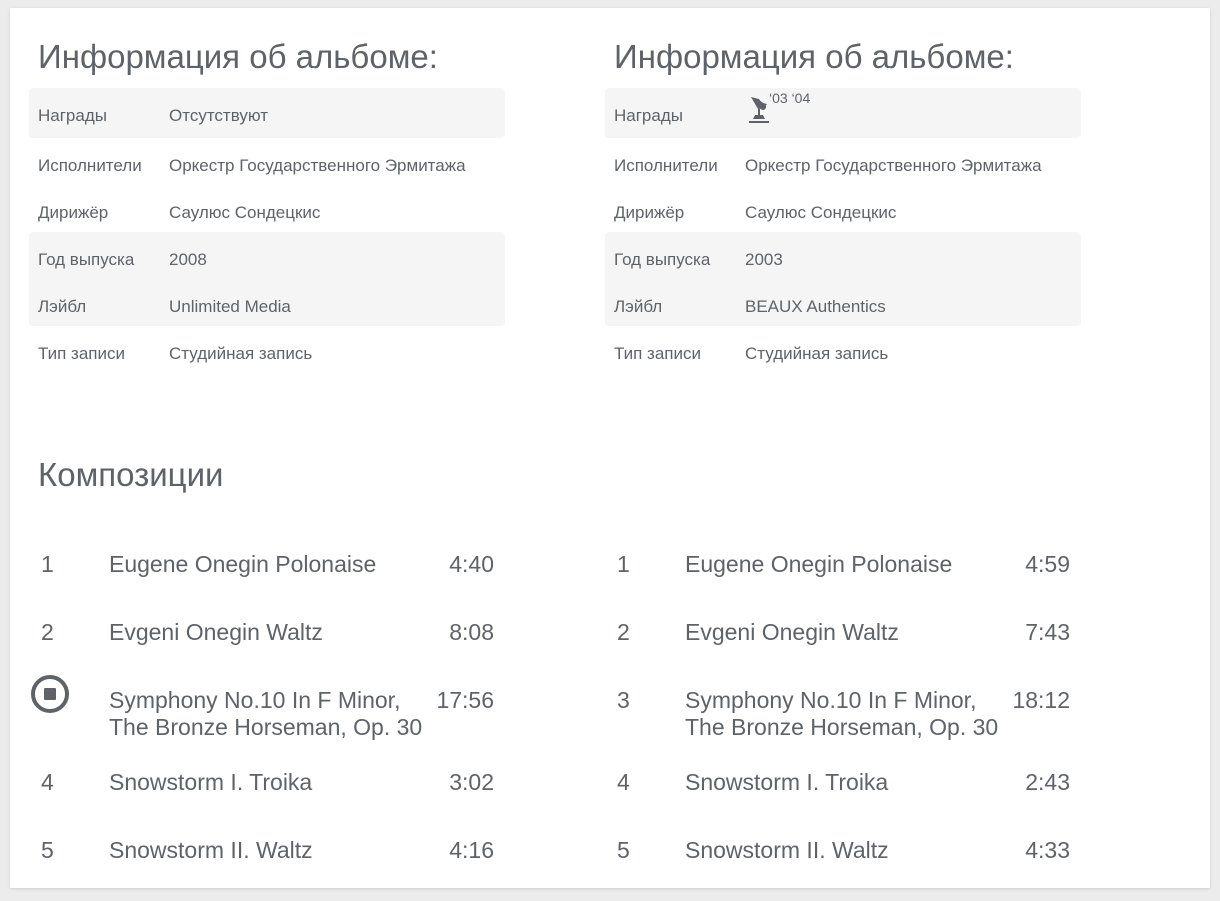 This screenshot has width=1220, height=901. I want to click on info-row-awards: Награды ‘03 ‘04, so click(843, 113).